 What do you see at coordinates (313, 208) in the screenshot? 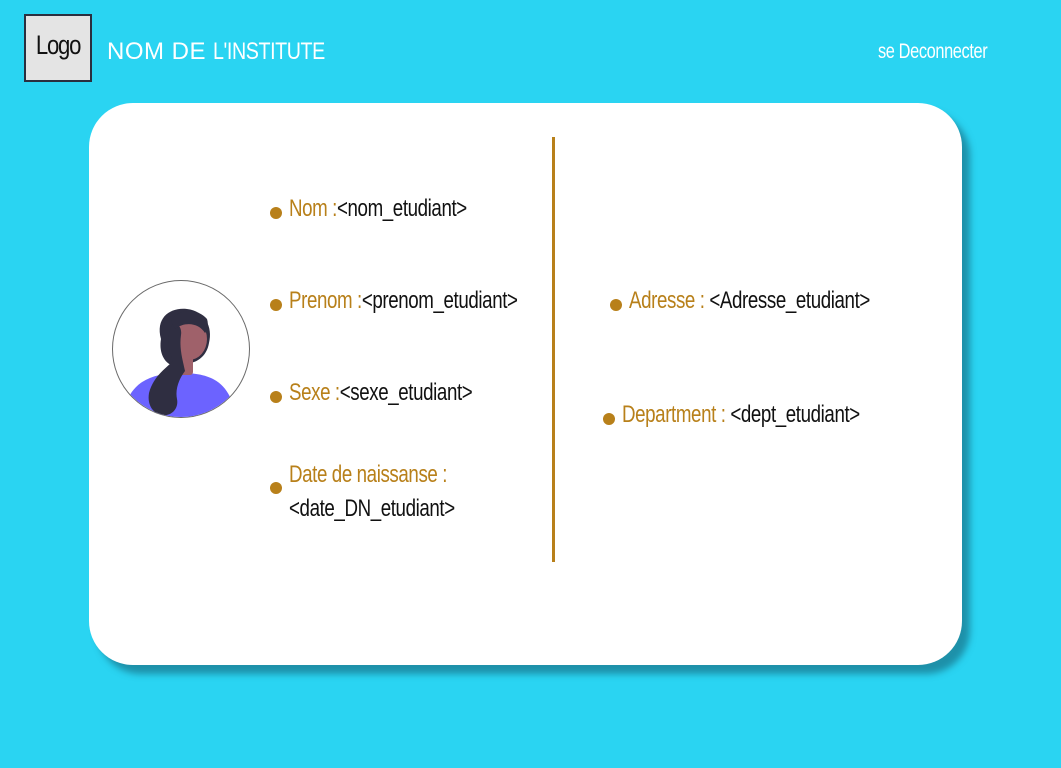
I see `field-label: Nom :` at bounding box center [313, 208].